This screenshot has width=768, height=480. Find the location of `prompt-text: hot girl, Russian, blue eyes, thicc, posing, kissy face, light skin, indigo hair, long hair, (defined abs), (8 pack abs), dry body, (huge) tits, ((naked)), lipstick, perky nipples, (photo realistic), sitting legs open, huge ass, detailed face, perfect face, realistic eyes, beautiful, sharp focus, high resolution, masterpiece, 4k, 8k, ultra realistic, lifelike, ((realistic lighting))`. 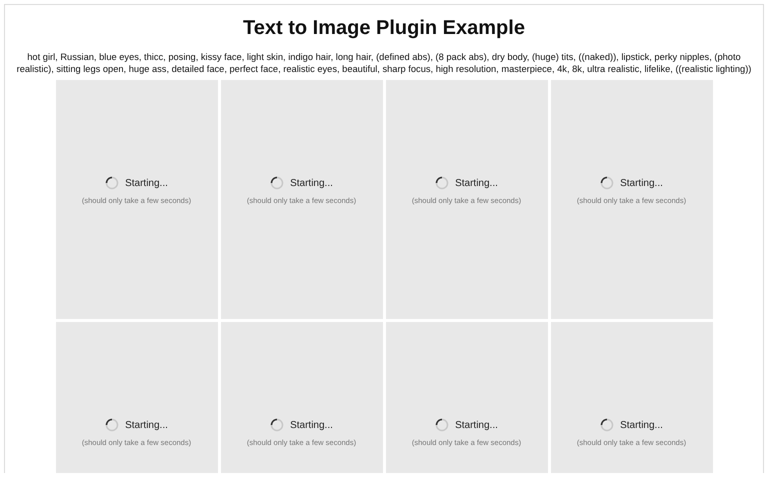

prompt-text: hot girl, Russian, blue eyes, thicc, posing, kissy face, light skin, indigo hair, long hair, (defined abs), (8 pack abs), dry body, (huge) tits, ((naked)), lipstick, perky nipples, (photo realistic), sitting legs open, huge ass, detailed face, perfect face, realistic eyes, beautiful, sharp focus, high resolution, masterpiece, 4k, 8k, ultra realistic, lifelike, ((realistic lighting)) is located at coordinates (384, 63).